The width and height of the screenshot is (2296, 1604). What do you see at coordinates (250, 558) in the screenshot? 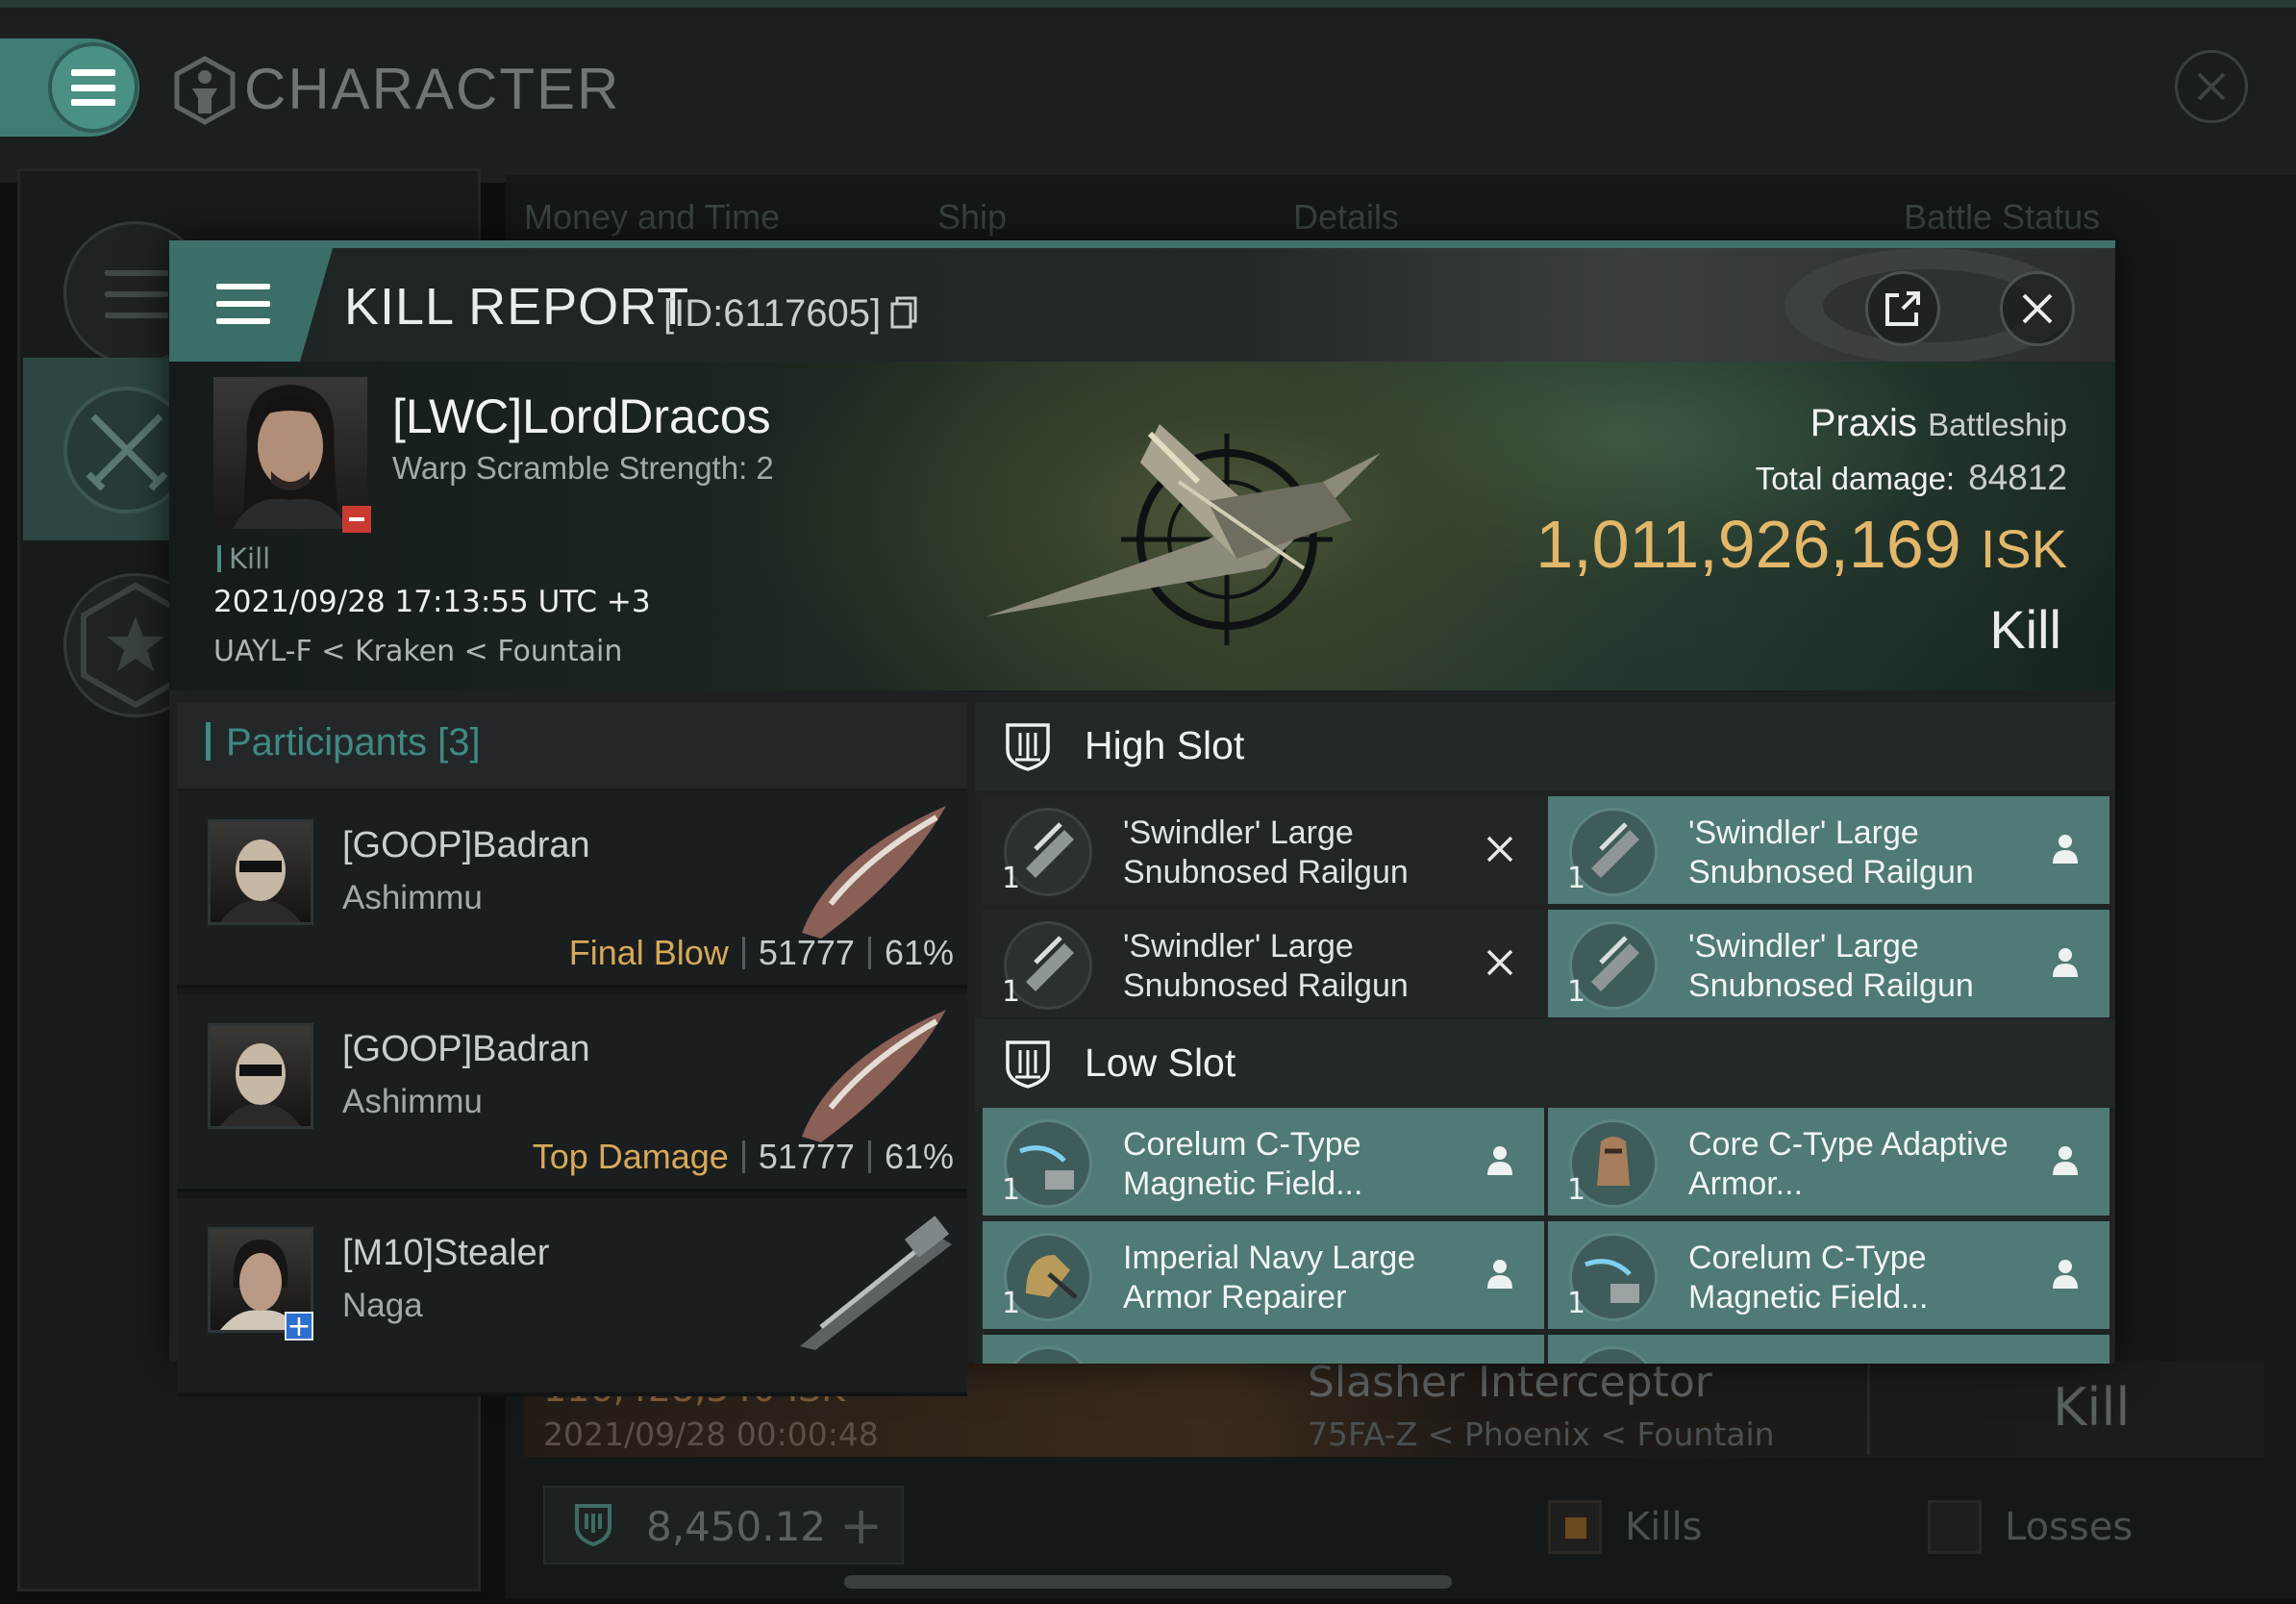
I see `kill-tag-label: Kill` at bounding box center [250, 558].